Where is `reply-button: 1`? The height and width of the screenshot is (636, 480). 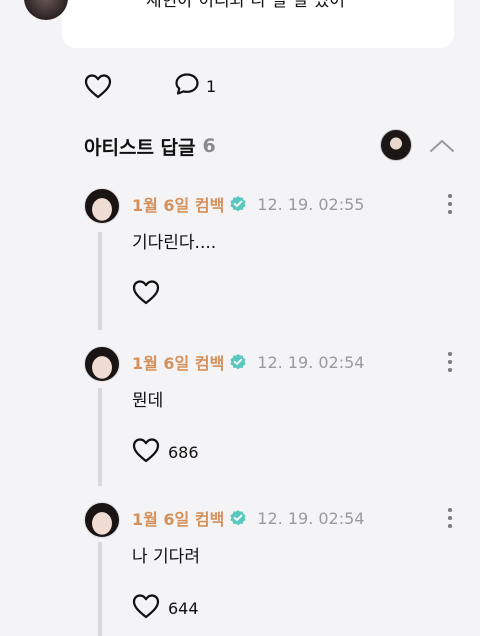
reply-button: 1 is located at coordinates (195, 86).